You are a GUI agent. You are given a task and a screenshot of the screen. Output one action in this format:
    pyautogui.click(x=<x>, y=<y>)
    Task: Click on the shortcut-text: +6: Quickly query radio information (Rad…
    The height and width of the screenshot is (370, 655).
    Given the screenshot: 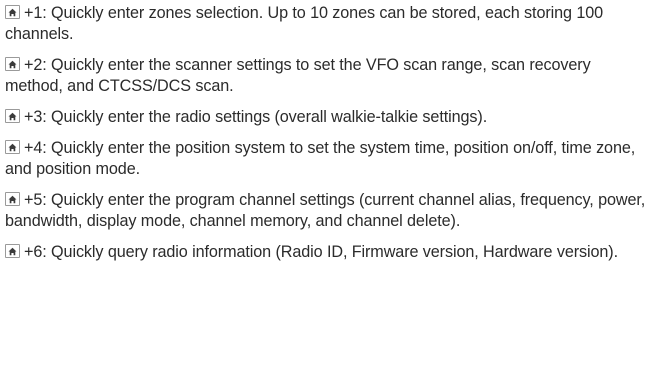 What is the action you would take?
    pyautogui.click(x=321, y=252)
    